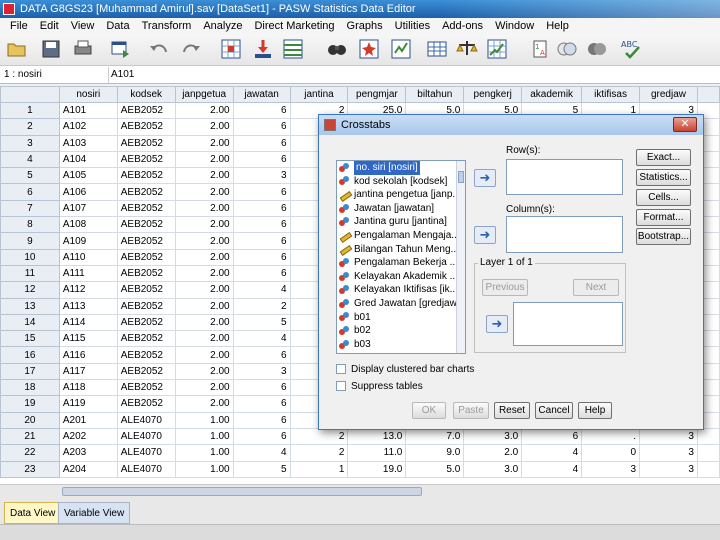 The image size is (720, 540). What do you see at coordinates (611, 436) in the screenshot?
I see `data-cell: .` at bounding box center [611, 436].